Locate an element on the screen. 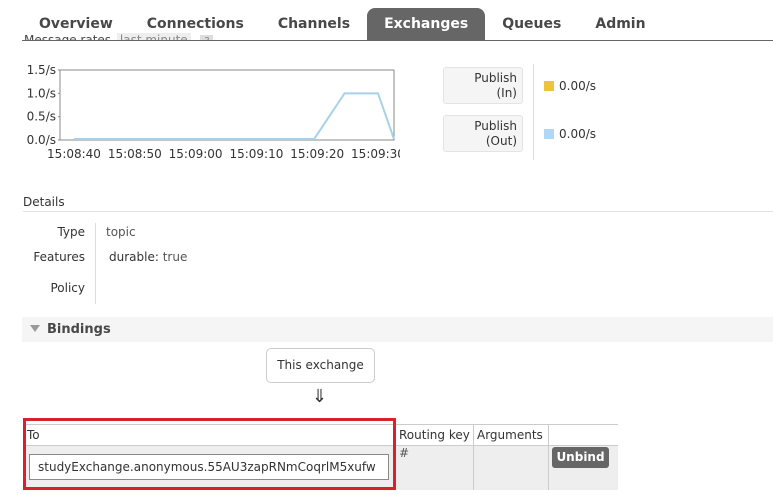  this-exchange-box: This exchange is located at coordinates (320, 365).